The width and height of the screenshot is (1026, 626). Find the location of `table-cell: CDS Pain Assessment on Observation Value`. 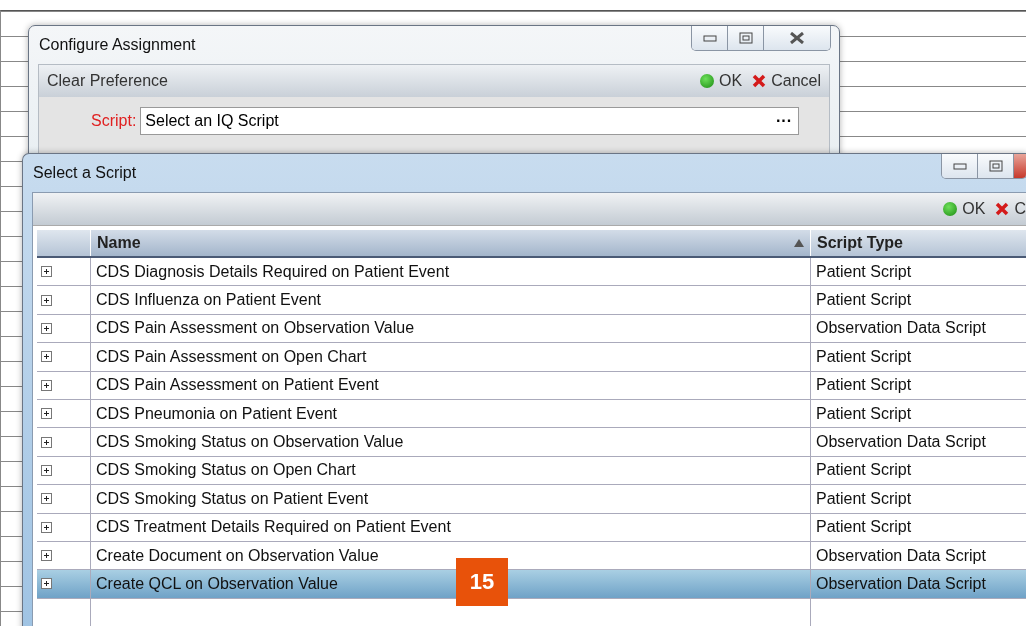

table-cell: CDS Pain Assessment on Observation Value is located at coordinates (451, 328).